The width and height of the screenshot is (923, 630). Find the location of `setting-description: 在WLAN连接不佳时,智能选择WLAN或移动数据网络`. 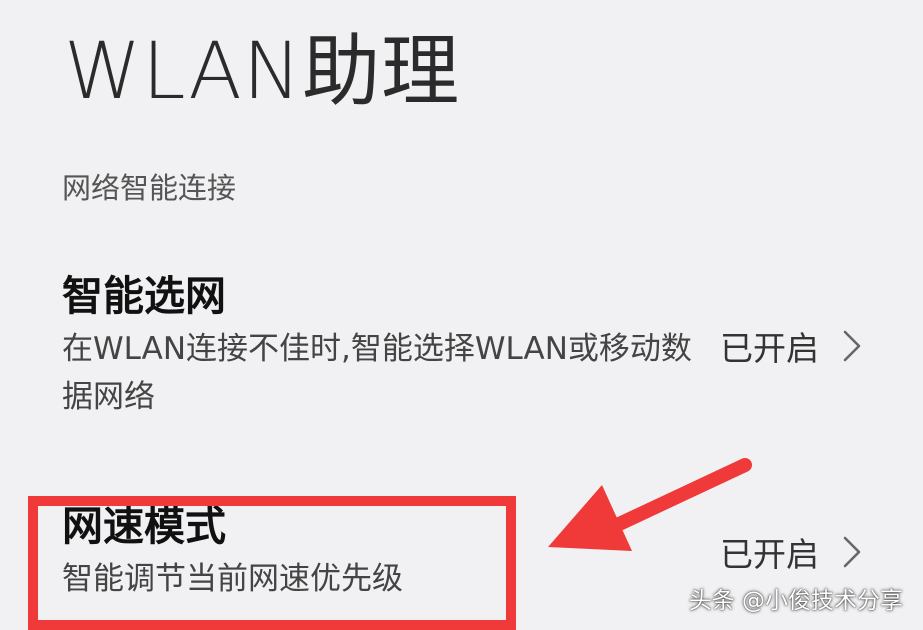

setting-description: 在WLAN连接不佳时,智能选择WLAN或移动数据网络 is located at coordinates (377, 373).